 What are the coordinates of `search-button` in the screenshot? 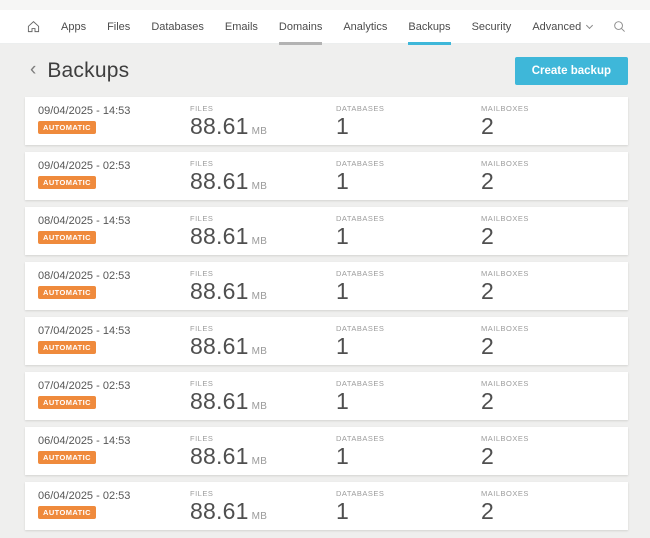 It's located at (619, 26).